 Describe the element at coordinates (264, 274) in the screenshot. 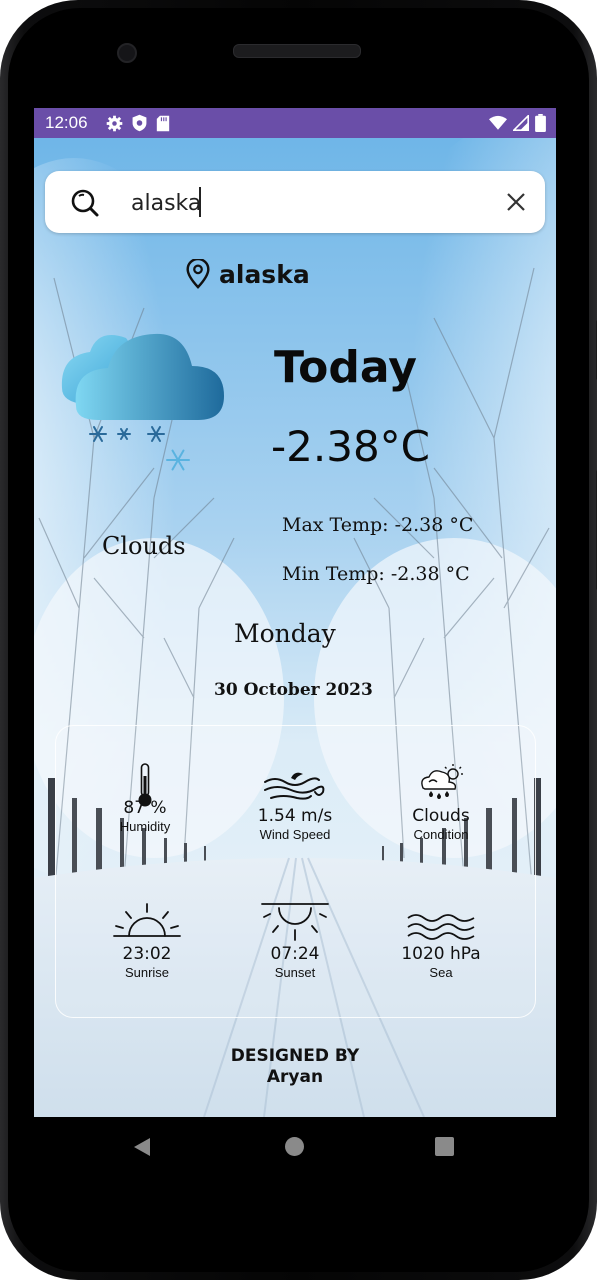

I see `location-name: alaska` at that location.